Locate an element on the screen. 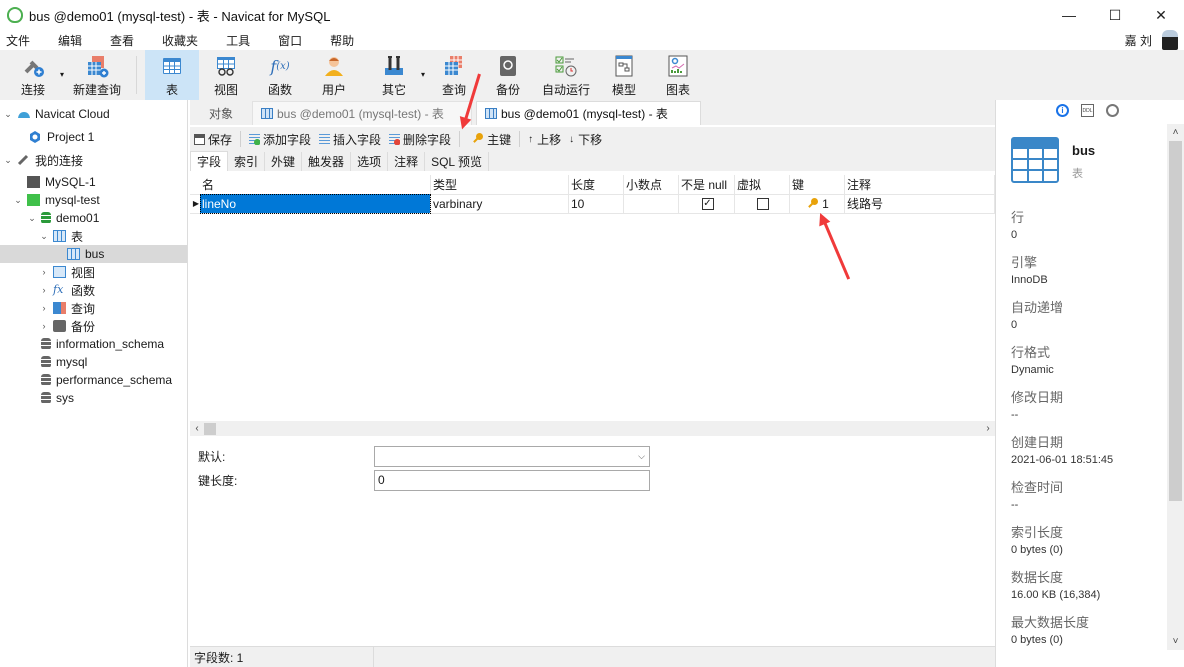  insert-field-button: 插入字段 is located at coordinates (350, 139).